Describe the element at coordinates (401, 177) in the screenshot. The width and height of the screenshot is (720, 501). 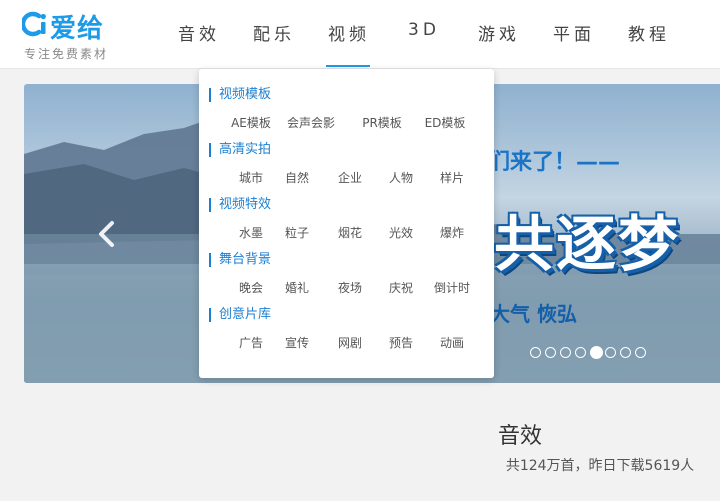
I see `dropdown-subcategory-link: 人物` at that location.